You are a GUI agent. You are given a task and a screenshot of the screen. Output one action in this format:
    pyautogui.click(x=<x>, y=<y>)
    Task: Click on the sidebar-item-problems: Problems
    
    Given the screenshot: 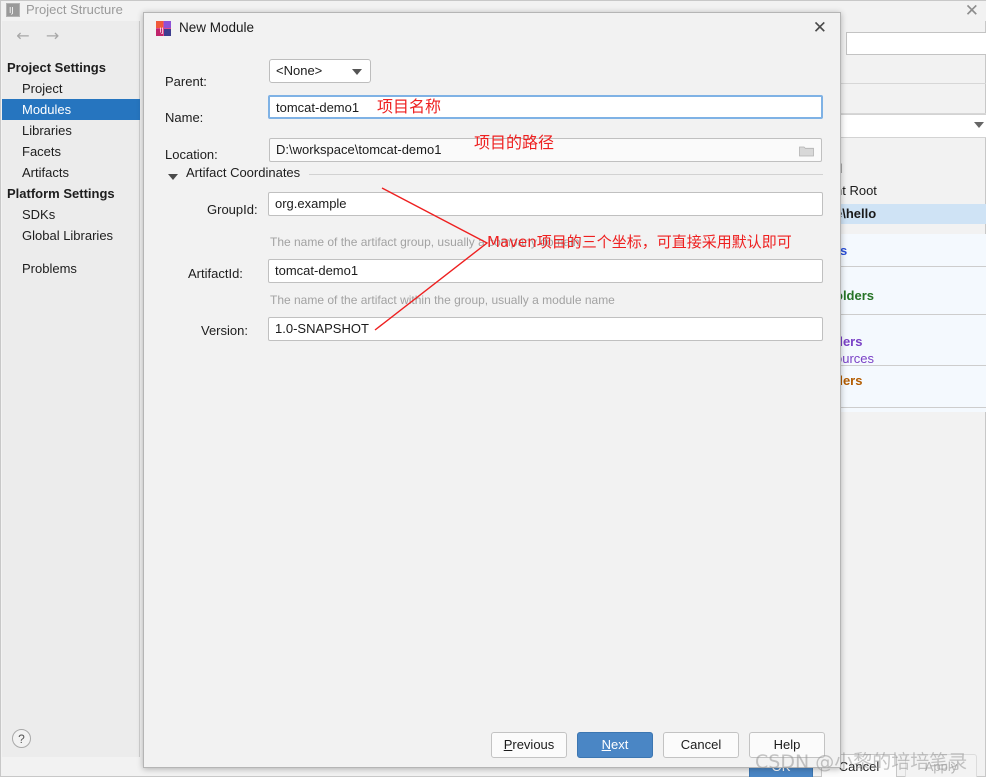 What is the action you would take?
    pyautogui.click(x=71, y=268)
    